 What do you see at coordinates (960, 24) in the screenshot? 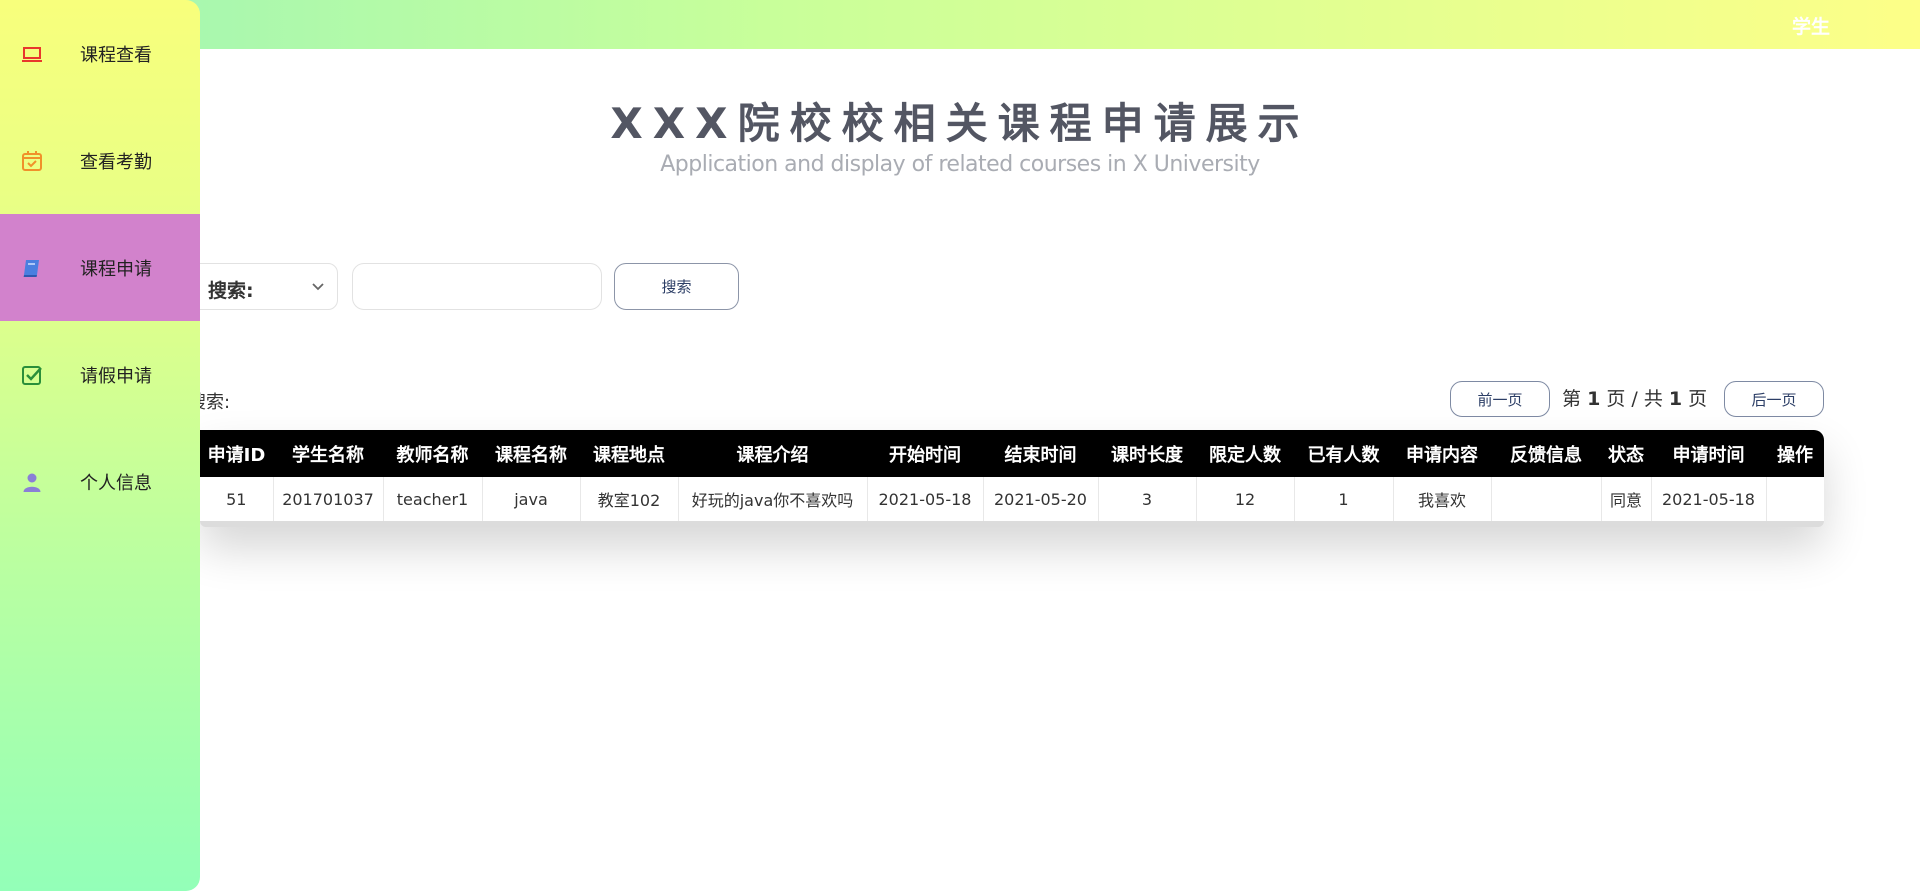
I see `top-bar: 学生` at bounding box center [960, 24].